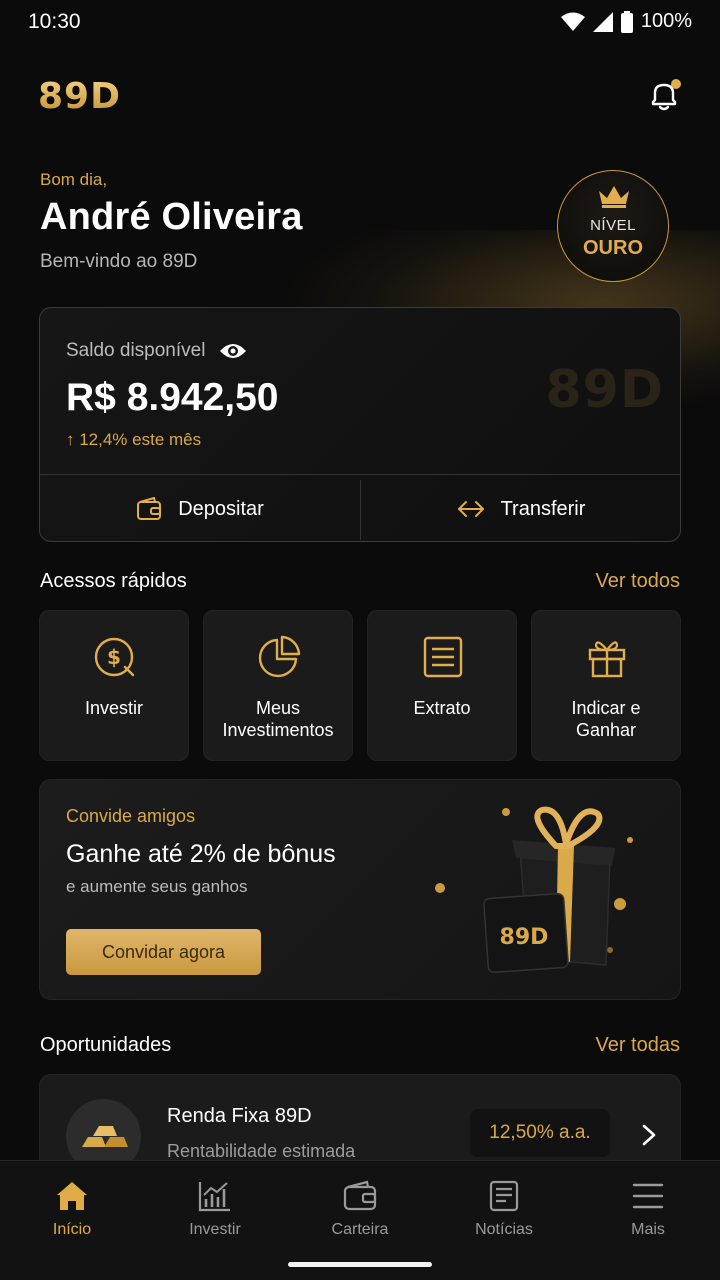 Image resolution: width=720 pixels, height=1280 pixels. What do you see at coordinates (163, 952) in the screenshot?
I see `invite-now-button: Convidar agora` at bounding box center [163, 952].